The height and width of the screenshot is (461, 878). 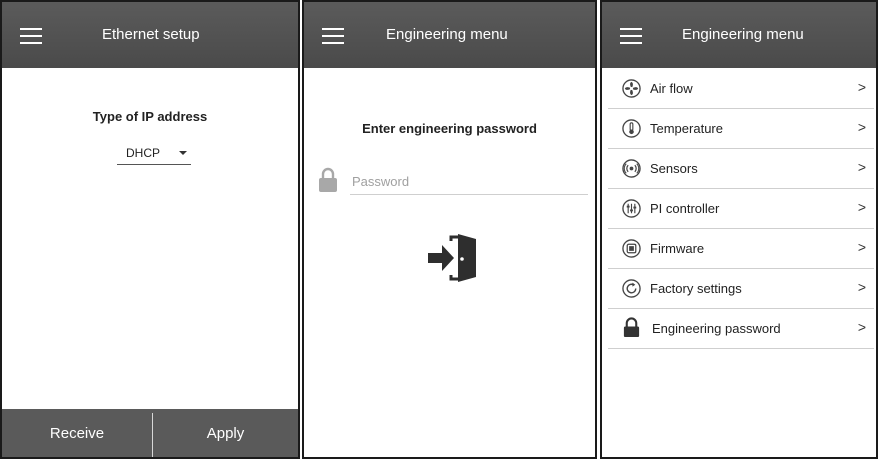 I want to click on menu-item-temperature: Temperature >, so click(x=741, y=129).